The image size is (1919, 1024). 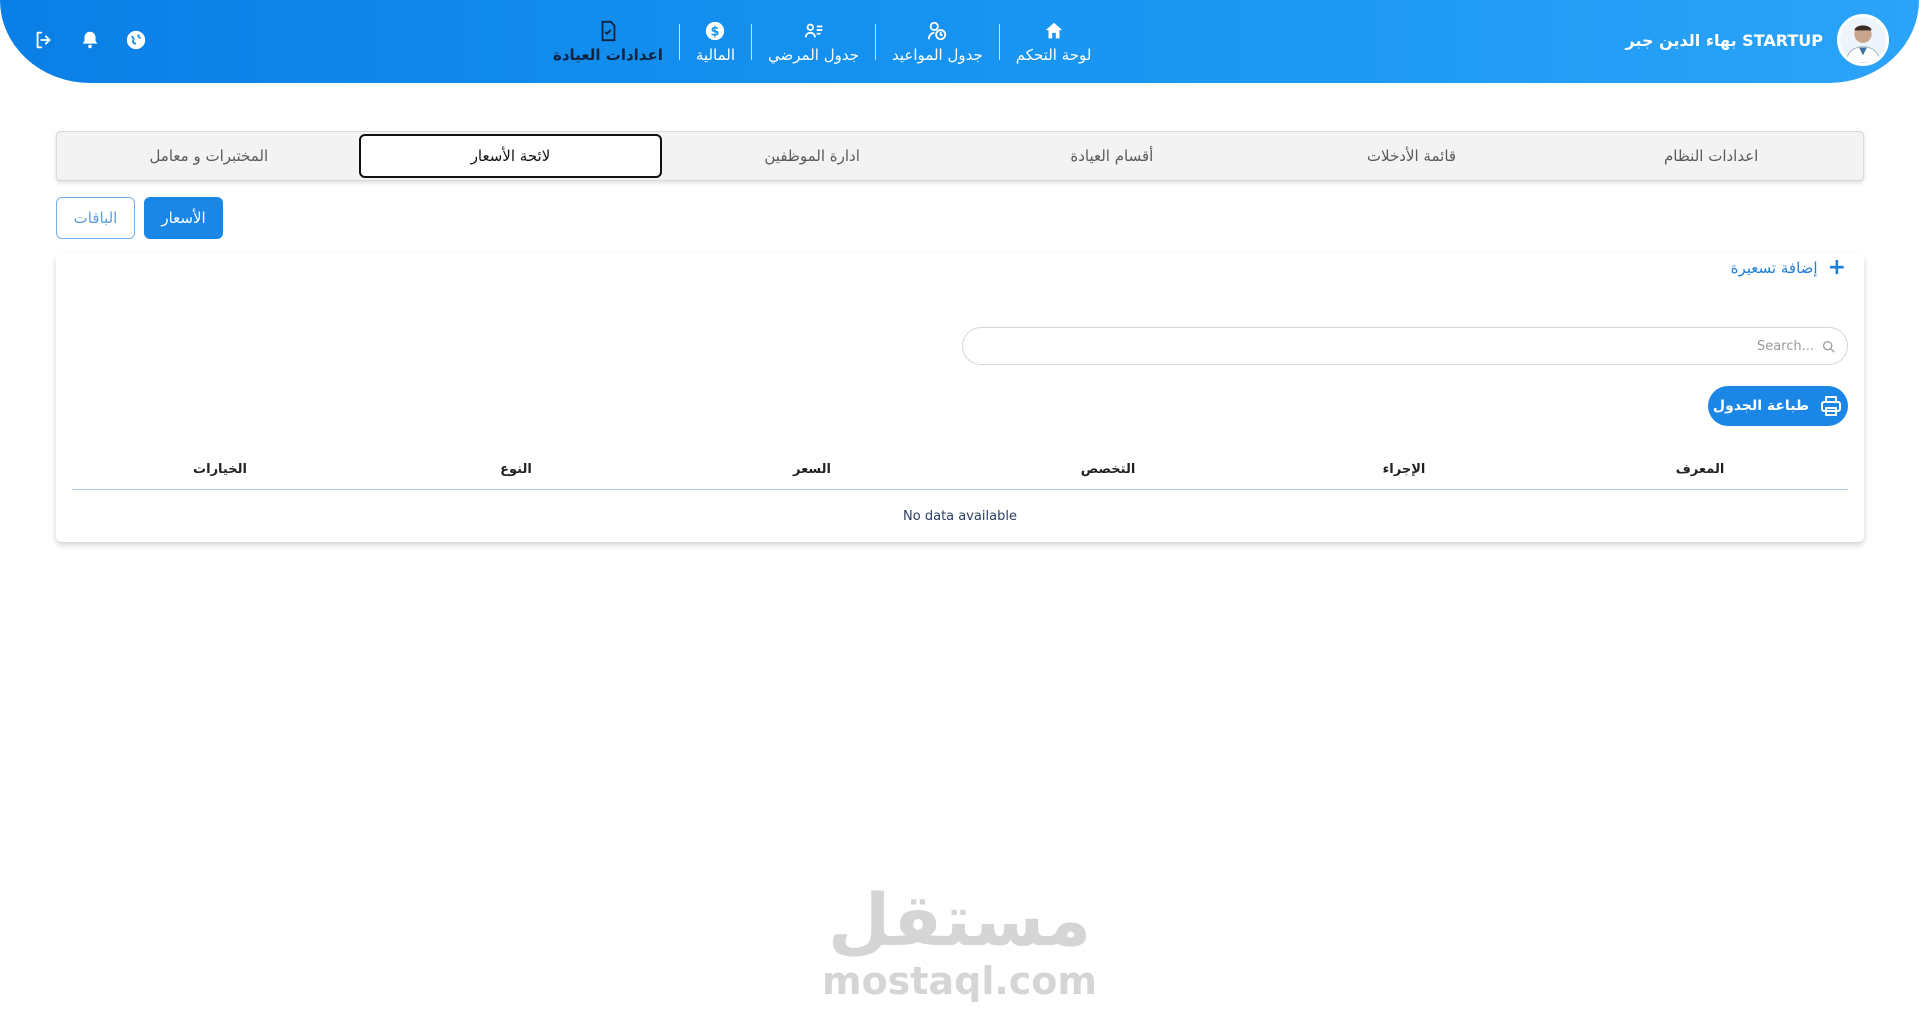 I want to click on user-name: بهاء الدين جبر STARTUP, so click(x=1724, y=40).